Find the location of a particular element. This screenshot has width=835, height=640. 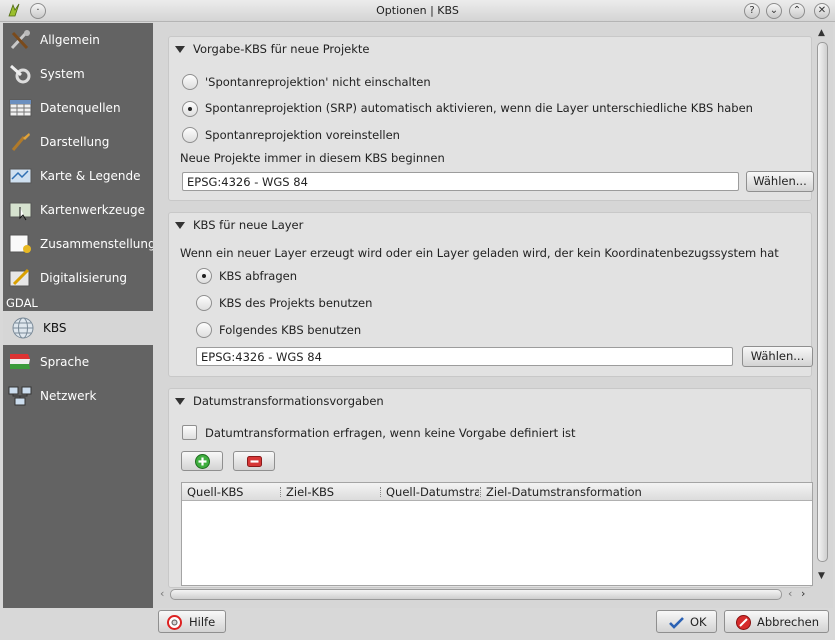

remove-icon is located at coordinates (254, 461).